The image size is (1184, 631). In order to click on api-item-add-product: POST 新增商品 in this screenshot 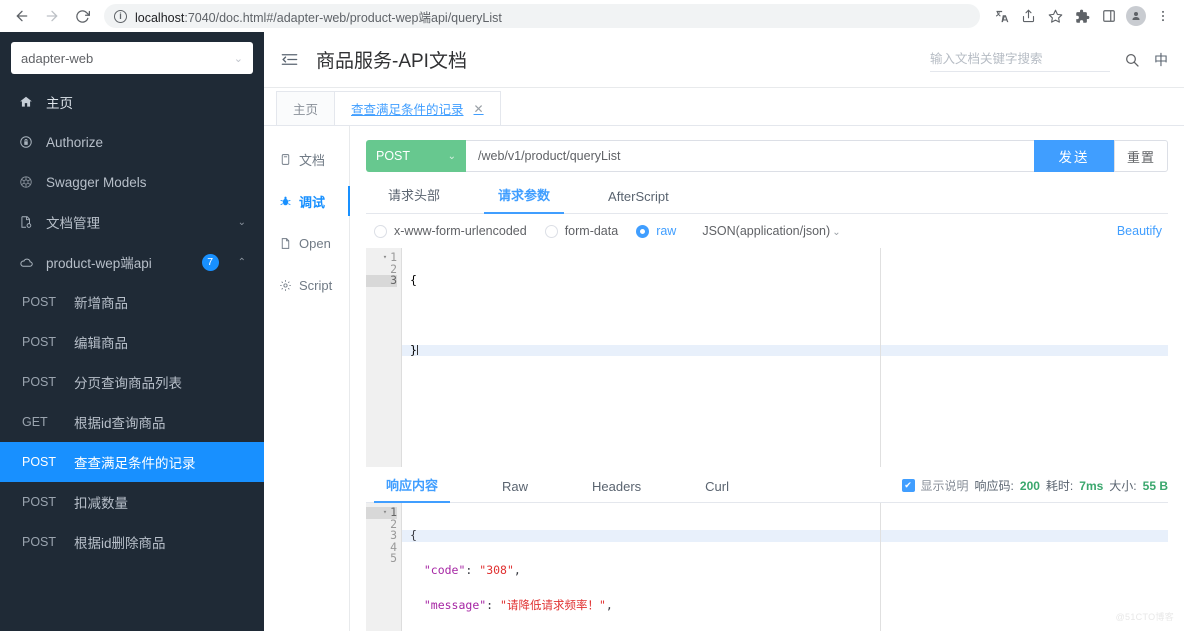, I will do `click(132, 302)`.